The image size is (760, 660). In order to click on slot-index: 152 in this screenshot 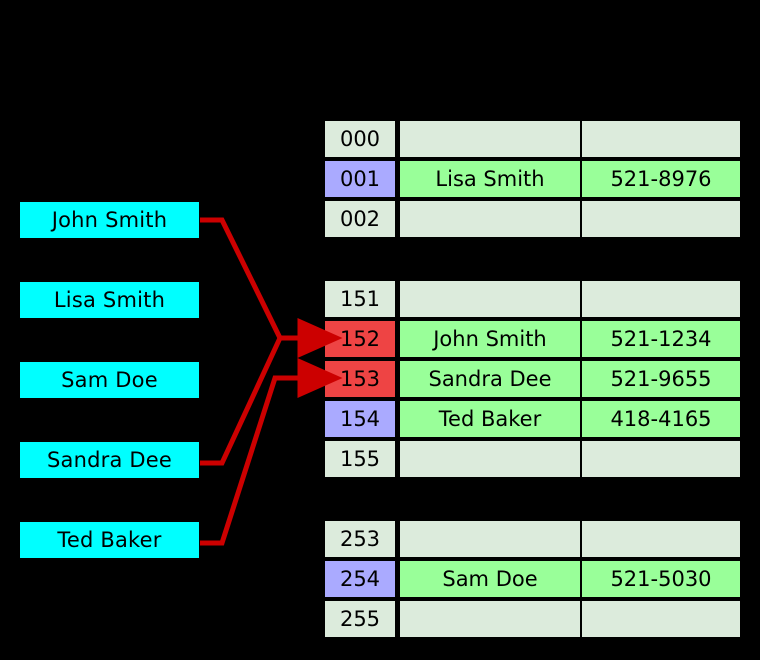, I will do `click(360, 339)`.